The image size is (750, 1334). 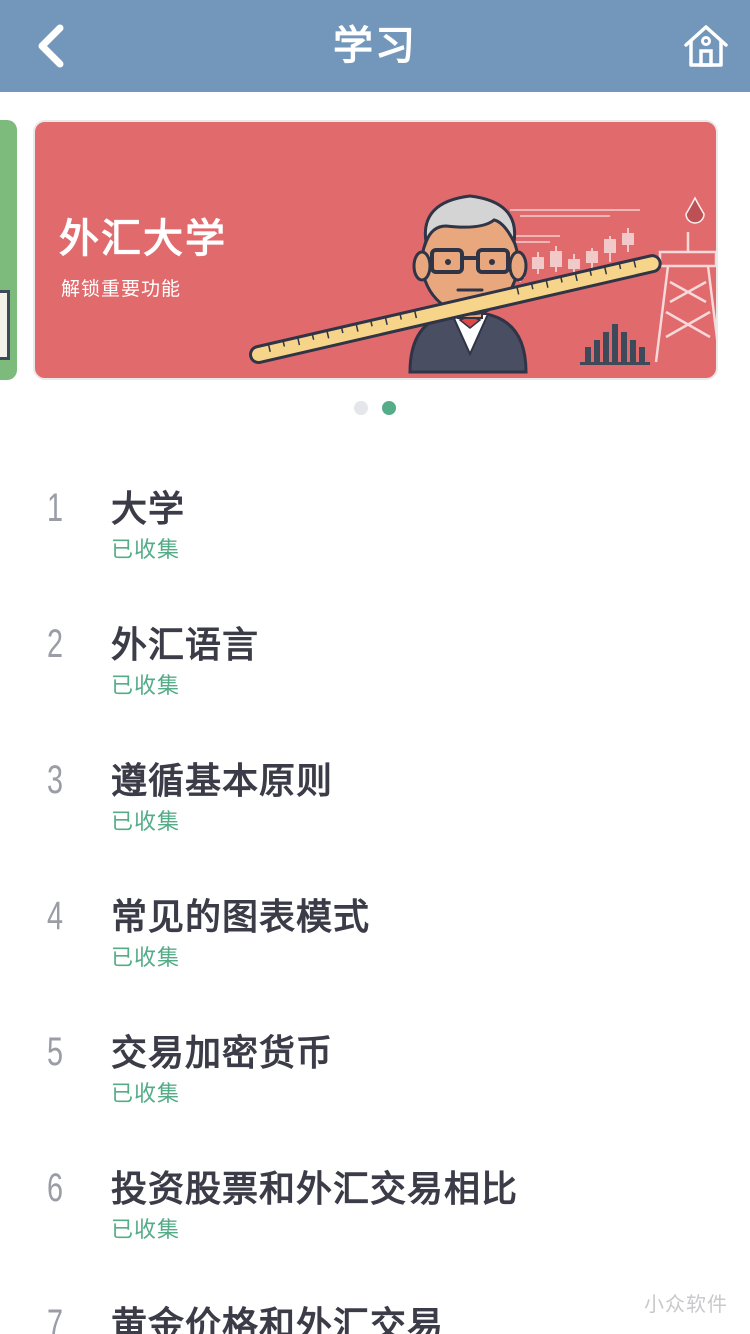 What do you see at coordinates (222, 1053) in the screenshot?
I see `lesson-title: 交易加密货币` at bounding box center [222, 1053].